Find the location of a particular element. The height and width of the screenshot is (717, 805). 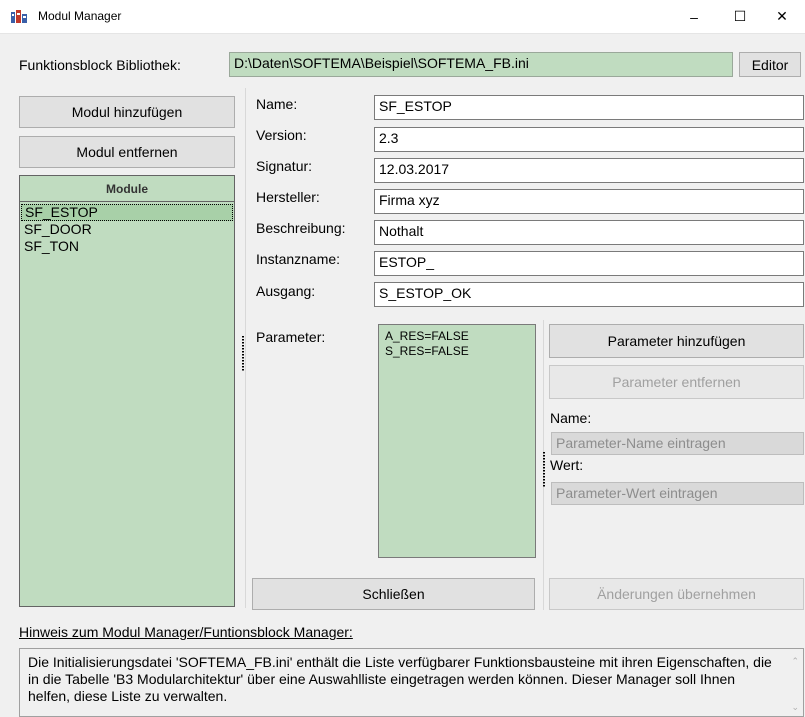

scroll-down-icon: ⌄ is located at coordinates (795, 707).